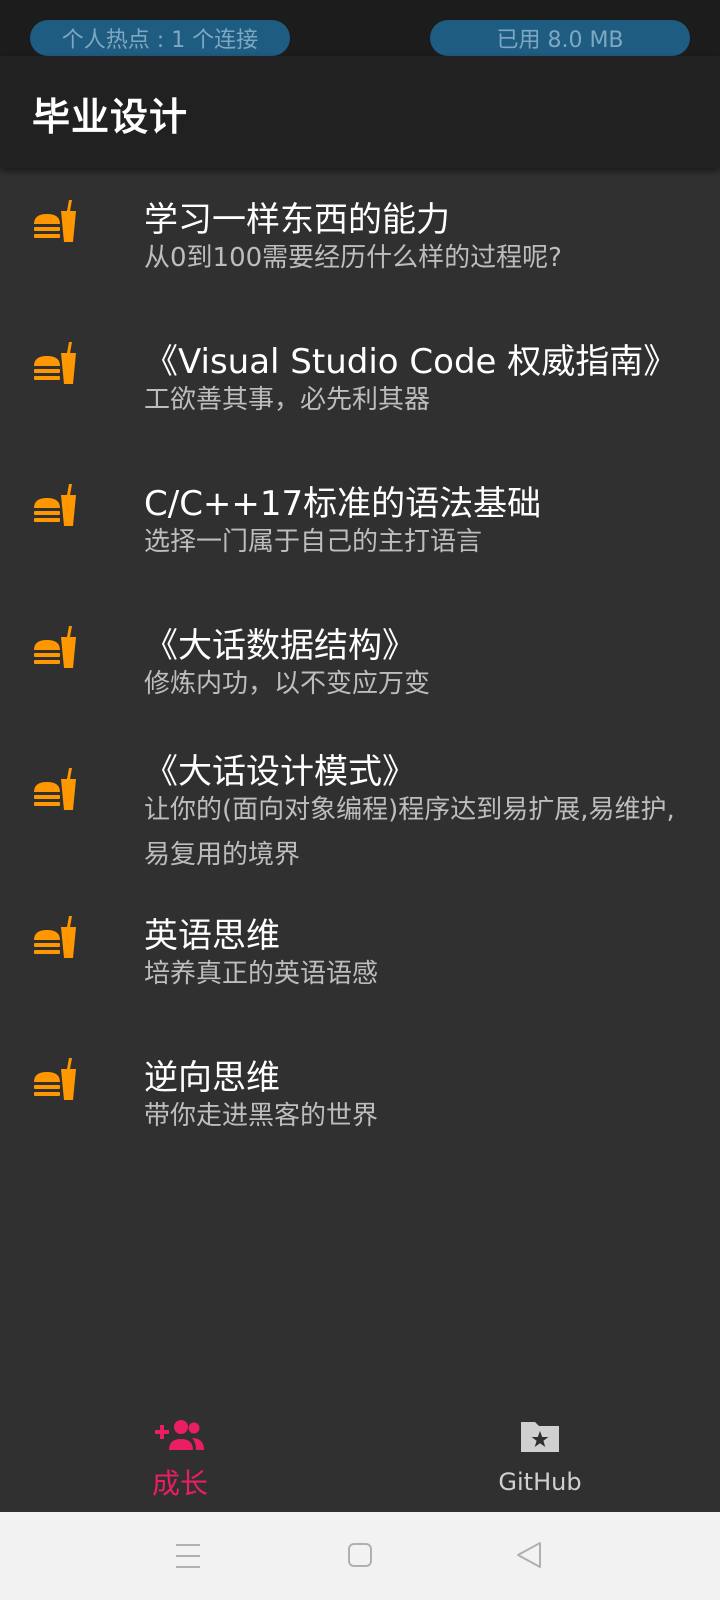  What do you see at coordinates (360, 28) in the screenshot?
I see `status-bar: 个人热点 : 1 个连接 已用 8.0 MB` at bounding box center [360, 28].